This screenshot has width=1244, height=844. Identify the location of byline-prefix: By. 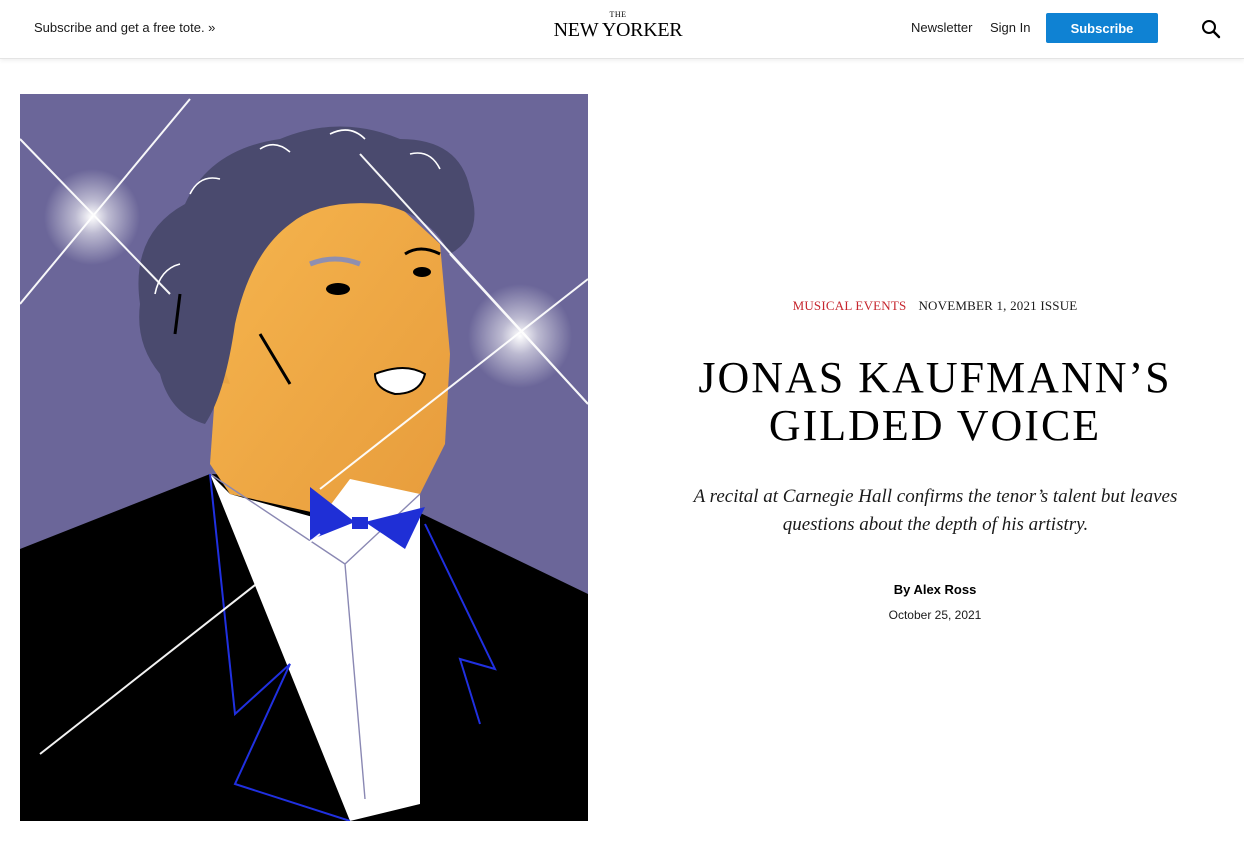
(903, 589).